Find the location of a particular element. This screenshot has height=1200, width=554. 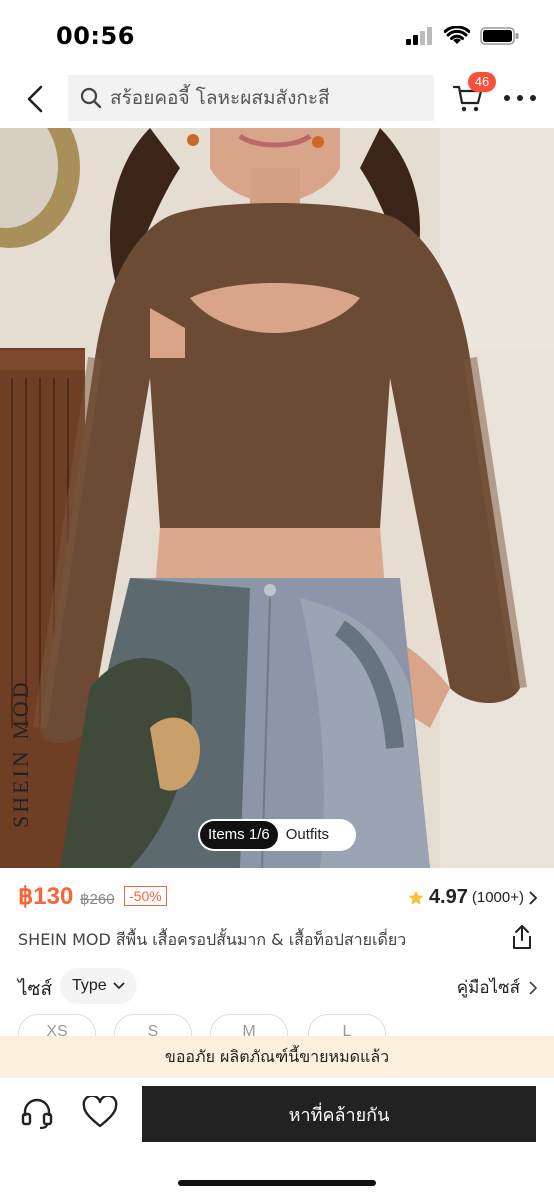

signal-icon is located at coordinates (419, 36).